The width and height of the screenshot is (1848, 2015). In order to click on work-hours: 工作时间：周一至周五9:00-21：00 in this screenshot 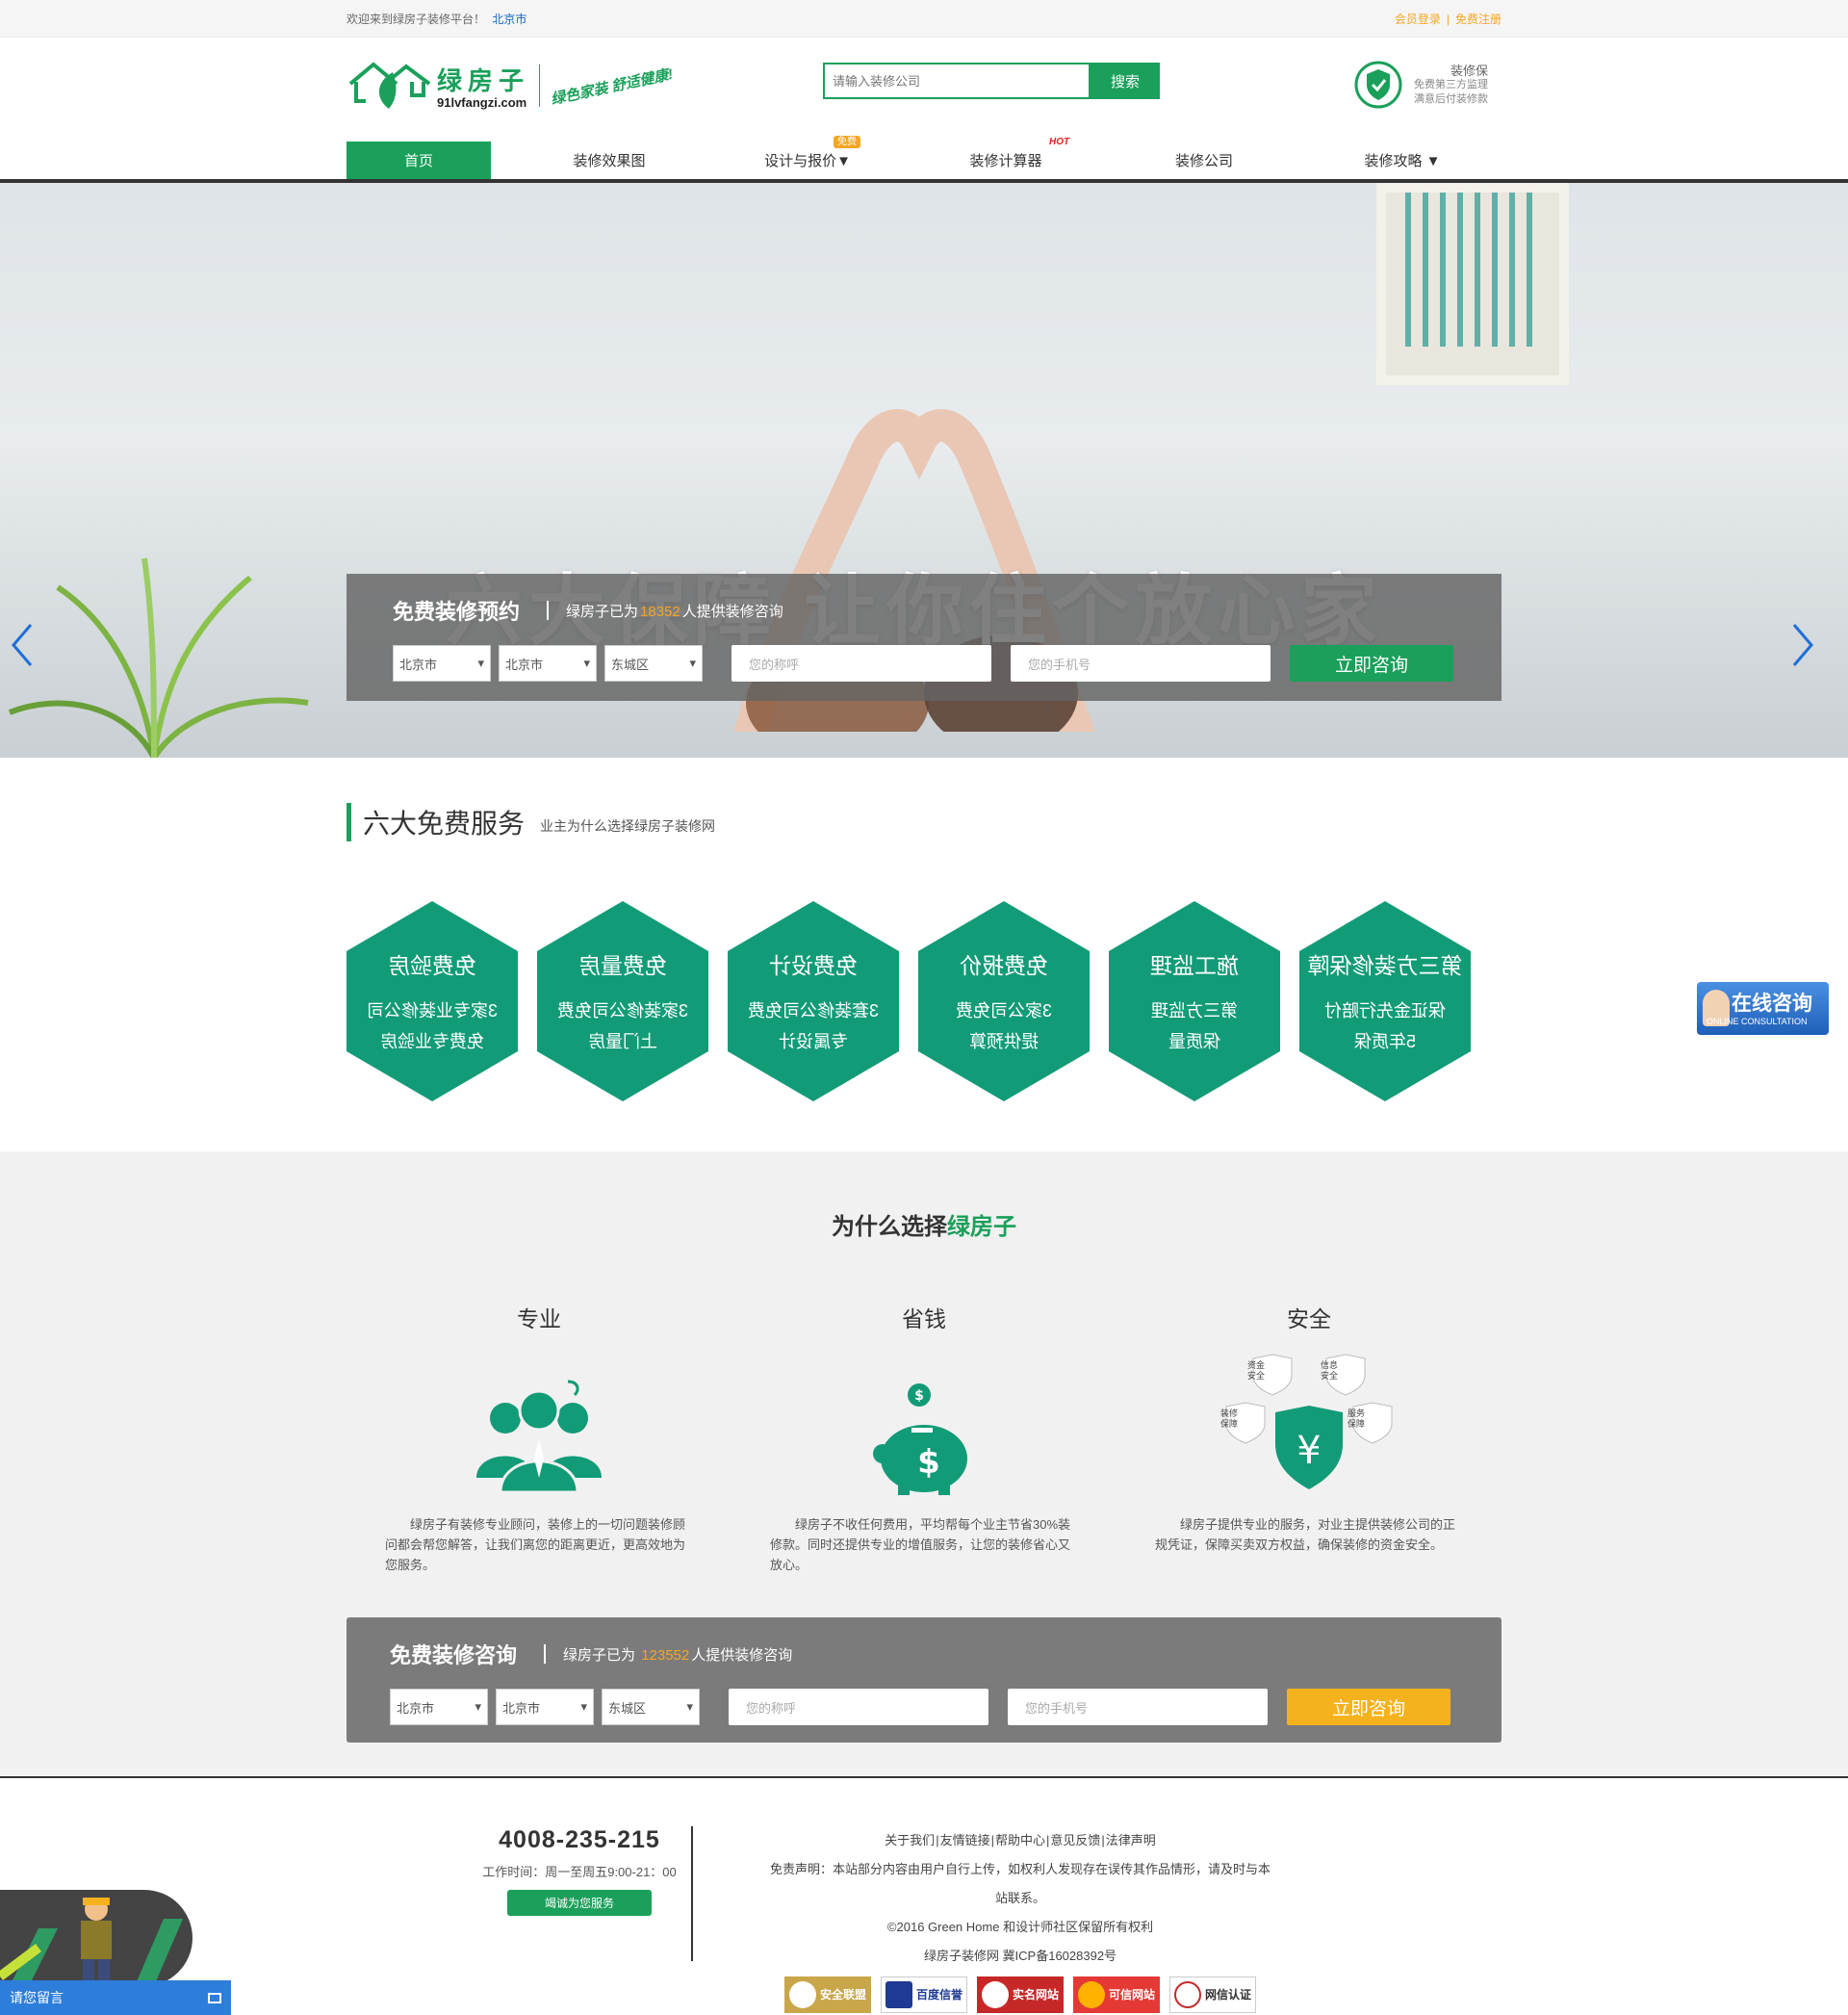, I will do `click(579, 1872)`.